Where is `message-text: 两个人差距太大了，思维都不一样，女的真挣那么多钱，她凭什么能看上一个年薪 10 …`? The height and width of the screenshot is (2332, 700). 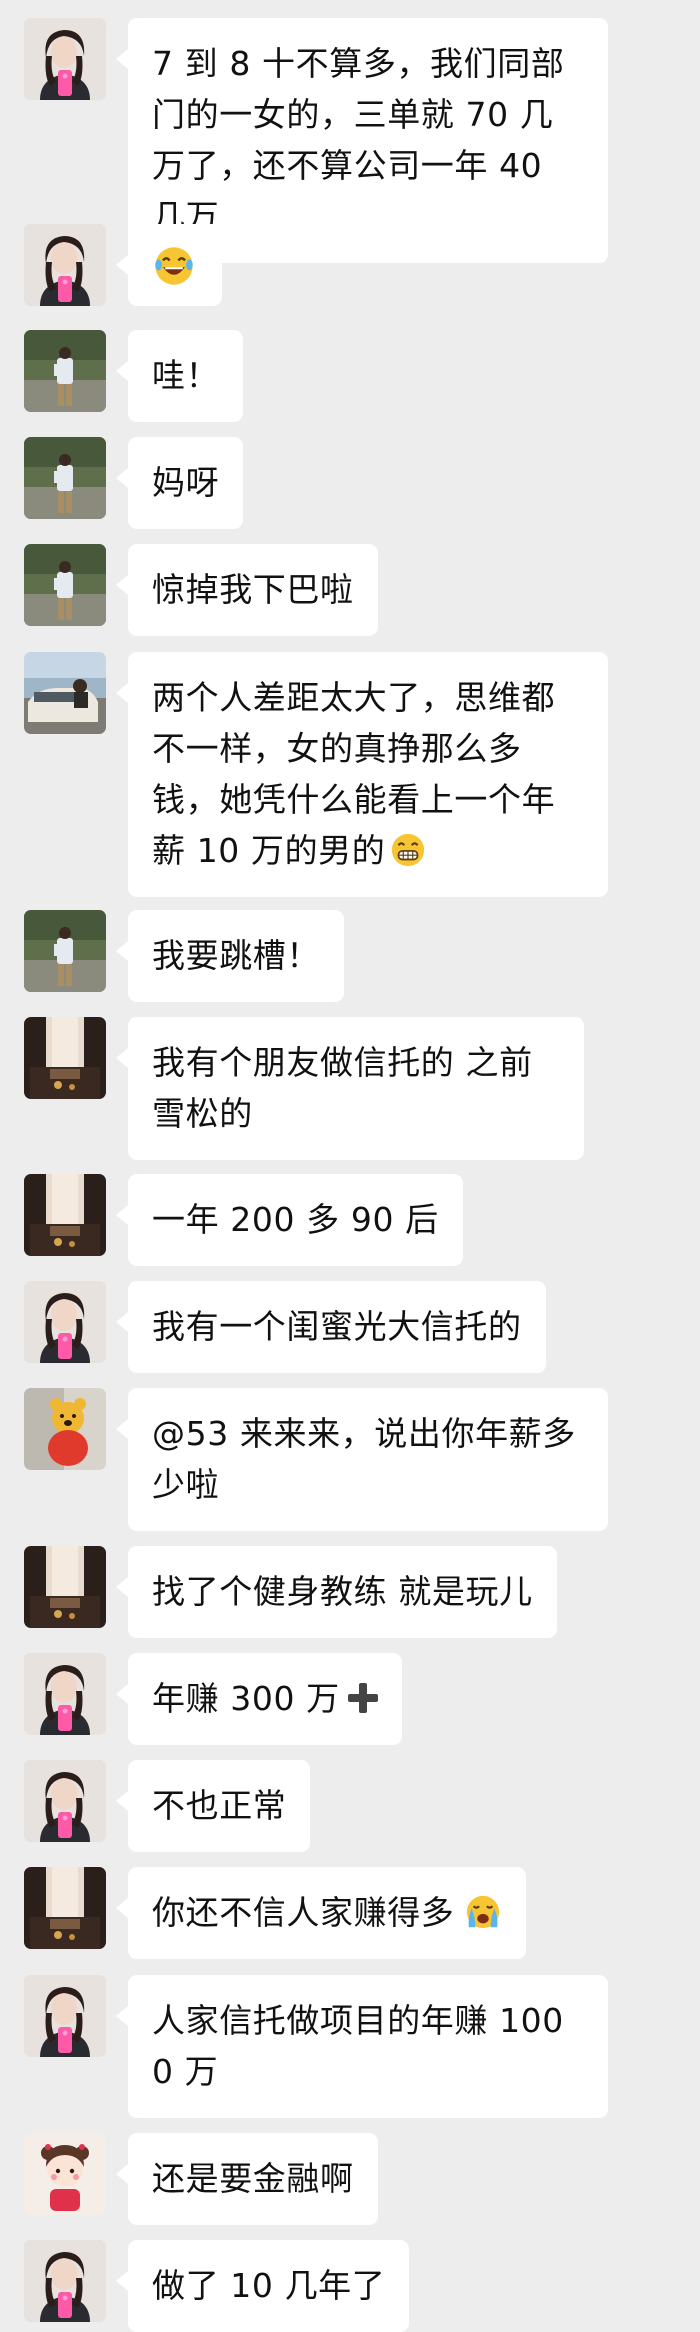
message-text: 两个人差距太大了，思维都不一样，女的真挣那么多钱，她凭什么能看上一个年薪 10 … is located at coordinates (354, 774).